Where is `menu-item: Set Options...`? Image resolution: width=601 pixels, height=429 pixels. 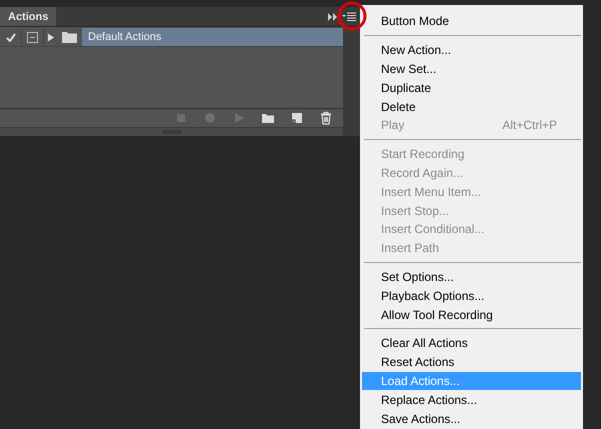
menu-item: Set Options... is located at coordinates (471, 277).